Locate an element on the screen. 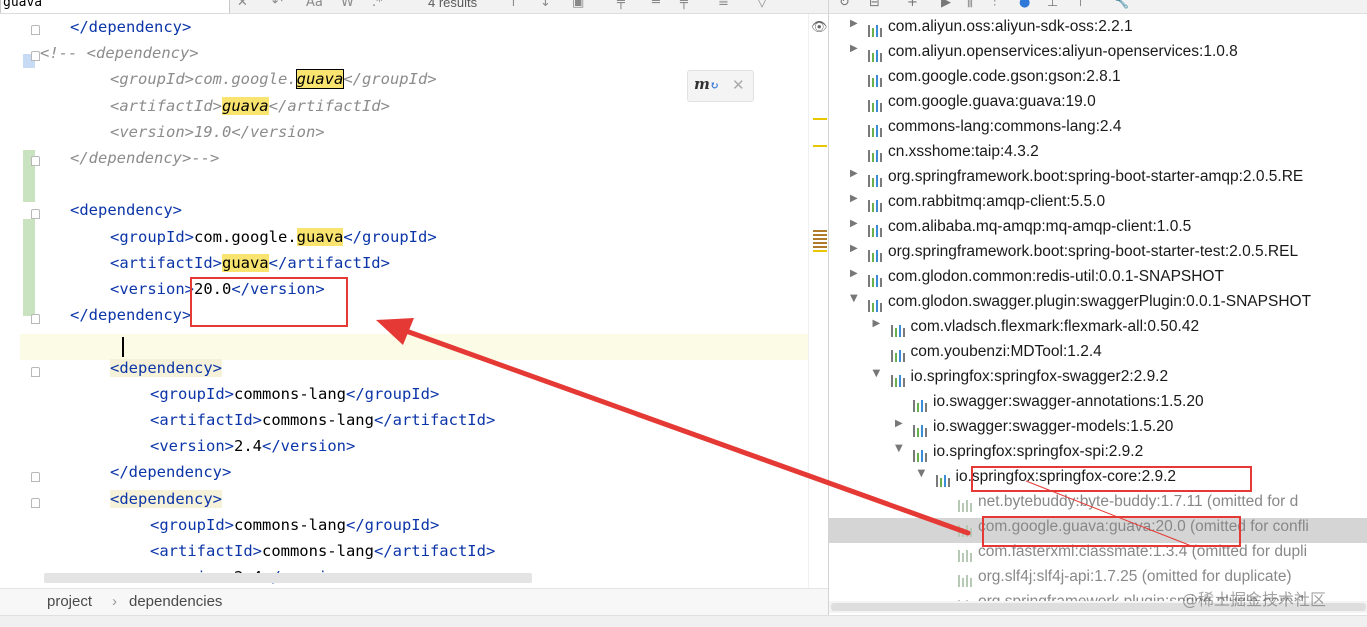 The width and height of the screenshot is (1367, 627). xml-tag: <dependency> is located at coordinates (166, 367).